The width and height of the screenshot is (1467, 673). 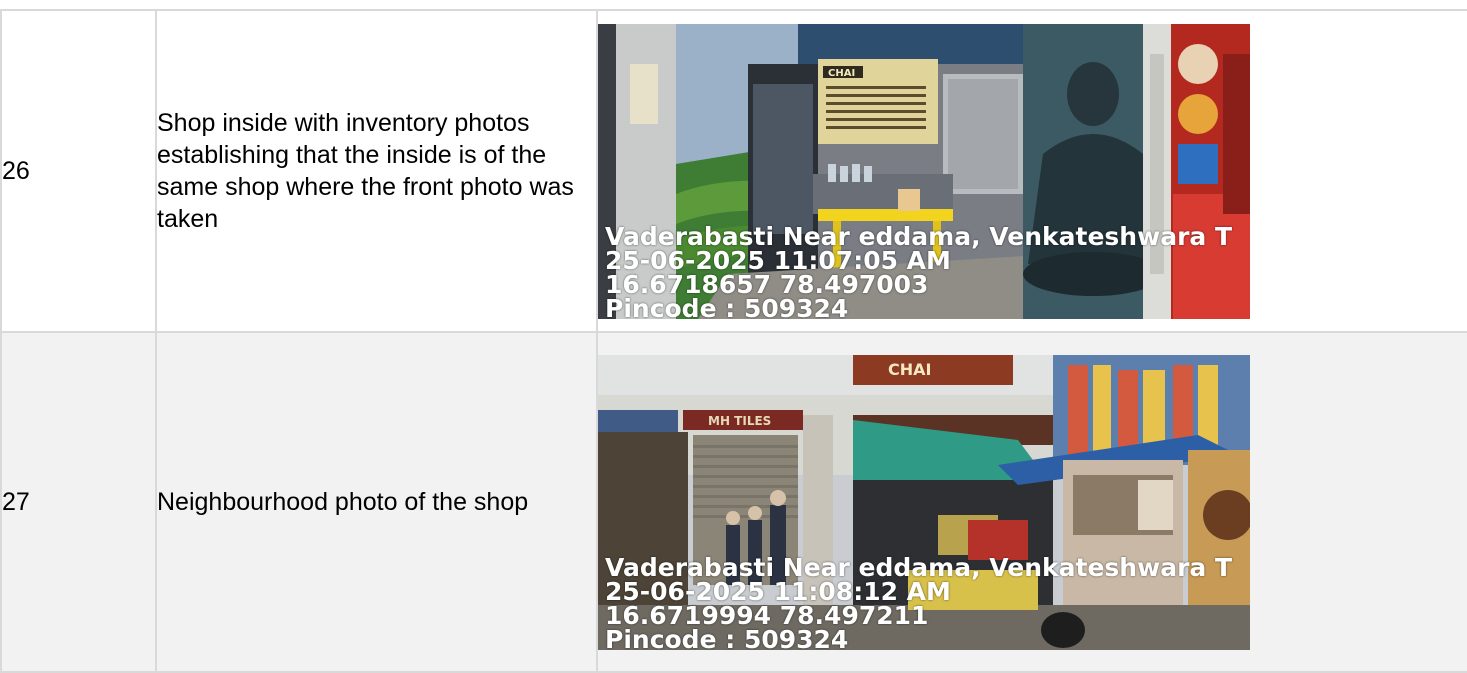 I want to click on timestamp-line: 25-06-2025 11:07:05 AM, so click(x=778, y=260).